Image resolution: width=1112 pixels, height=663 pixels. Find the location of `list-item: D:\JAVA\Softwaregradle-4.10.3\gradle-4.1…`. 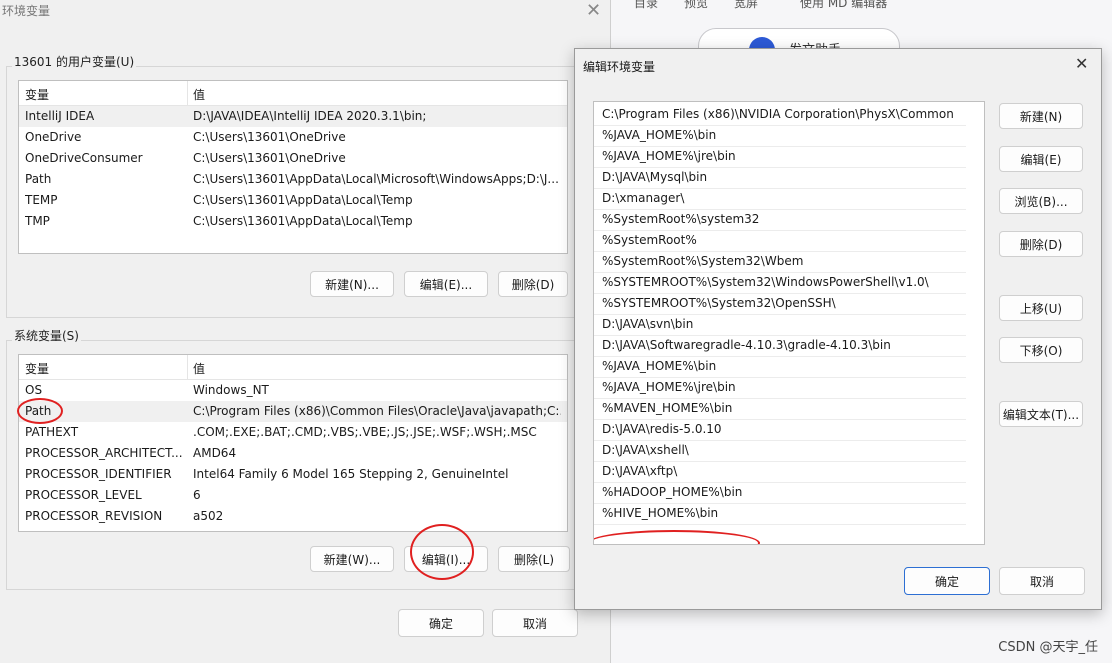

list-item: D:\JAVA\Softwaregradle-4.10.3\gradle-4.1… is located at coordinates (780, 346).